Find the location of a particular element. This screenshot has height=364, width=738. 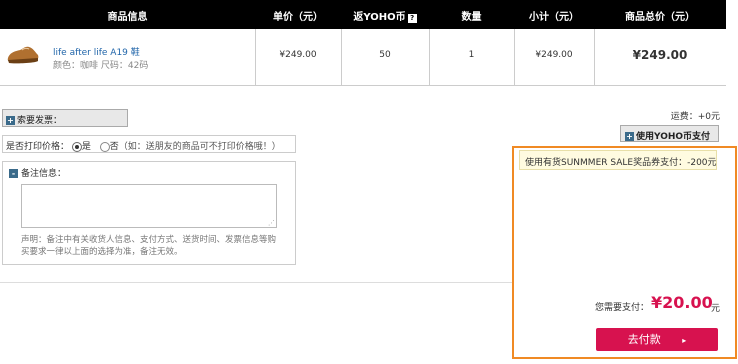

divider is located at coordinates (256, 282).